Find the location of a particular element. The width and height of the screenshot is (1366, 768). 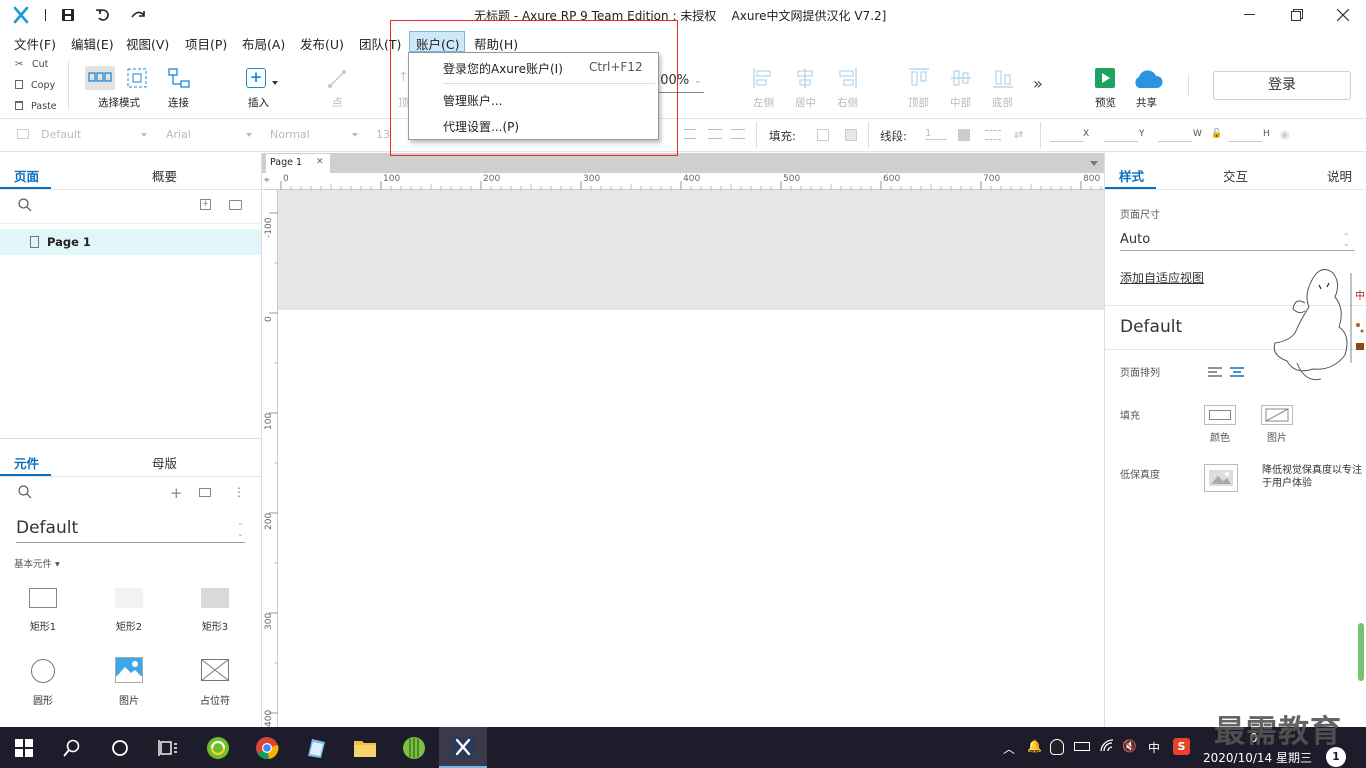

chrome-icon is located at coordinates (267, 747).